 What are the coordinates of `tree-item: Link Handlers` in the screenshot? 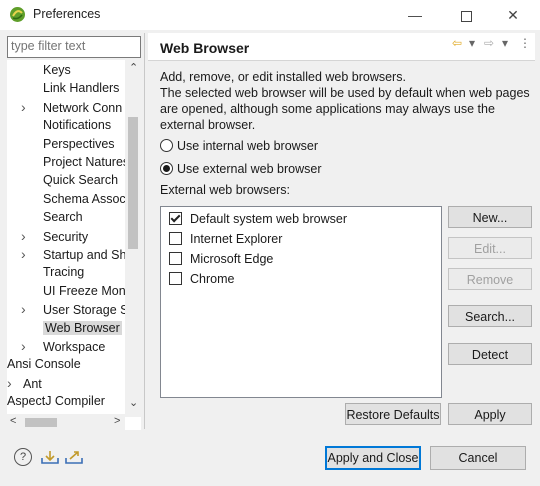 It's located at (70, 88).